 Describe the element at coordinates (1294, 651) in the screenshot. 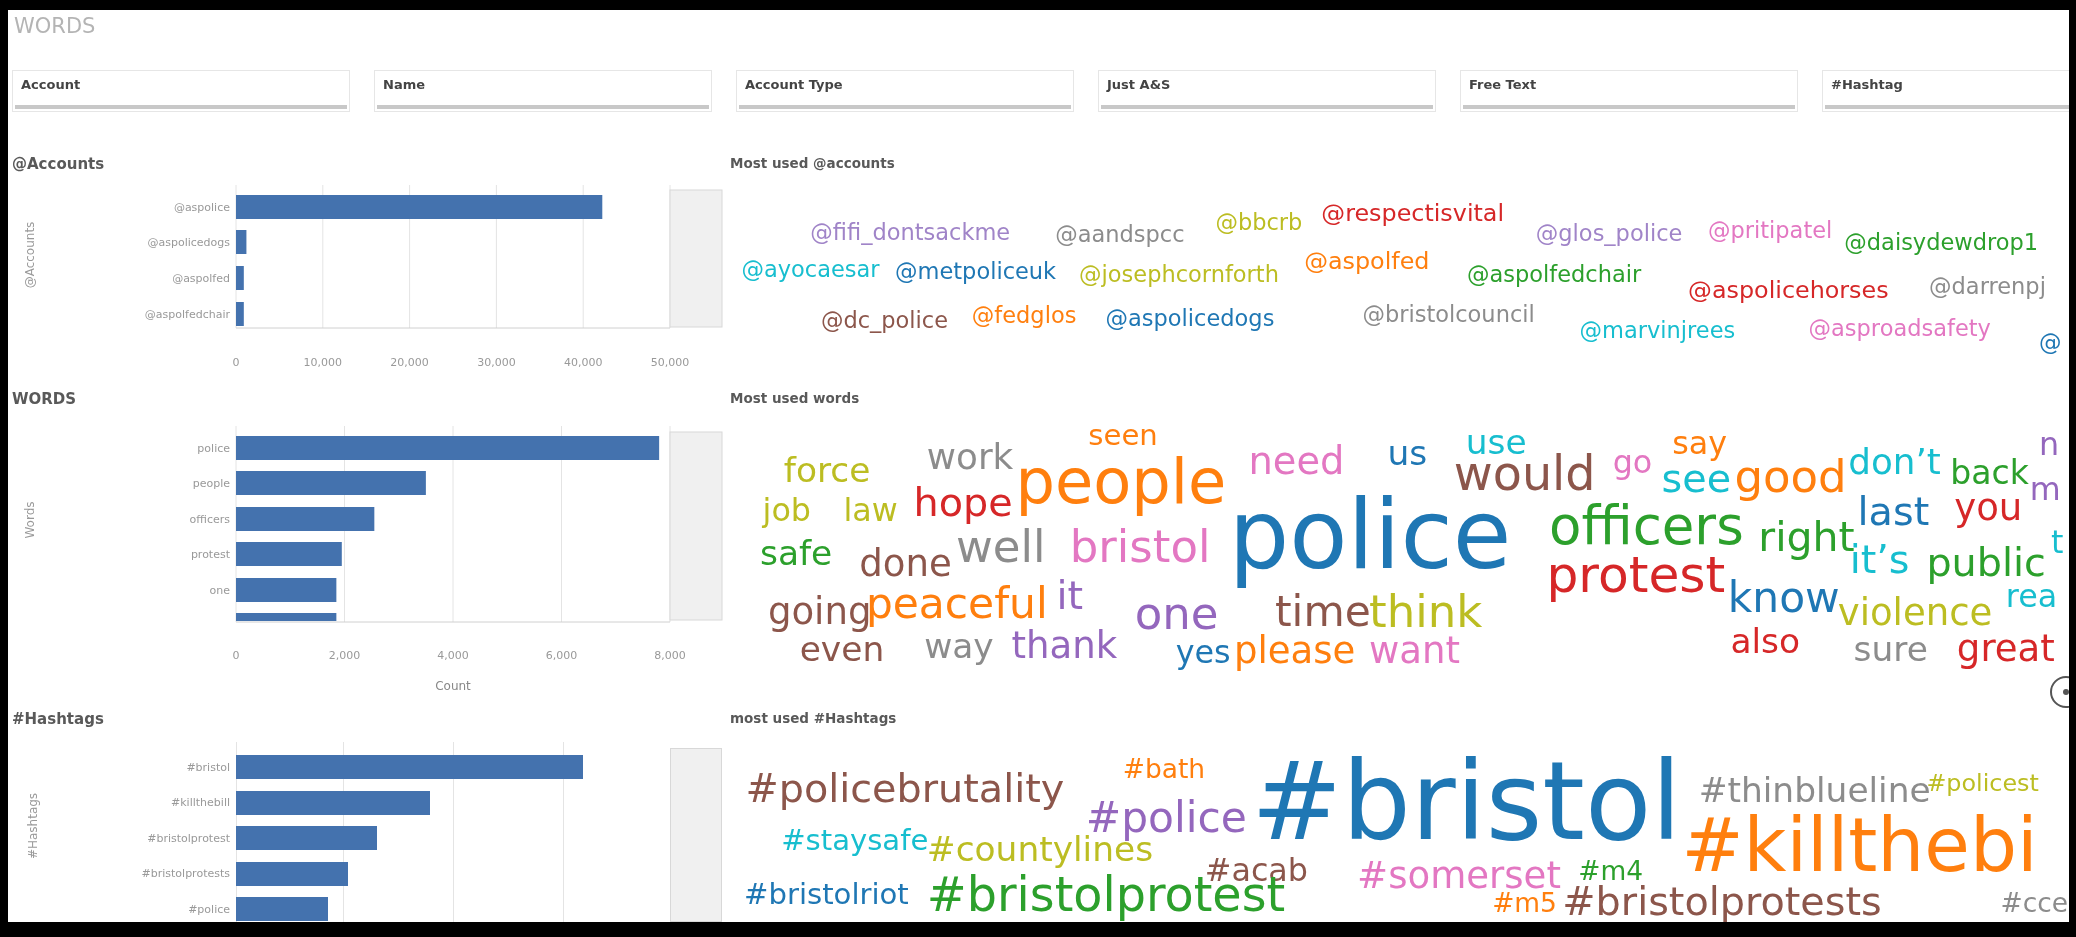

I see `cloud-word: please` at that location.